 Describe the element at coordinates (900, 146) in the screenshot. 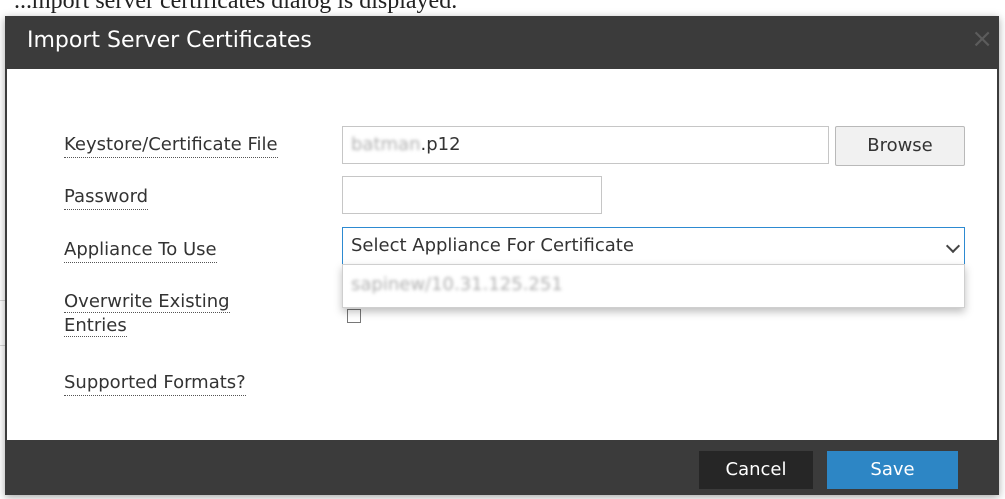

I see `browse-button: Browse` at that location.